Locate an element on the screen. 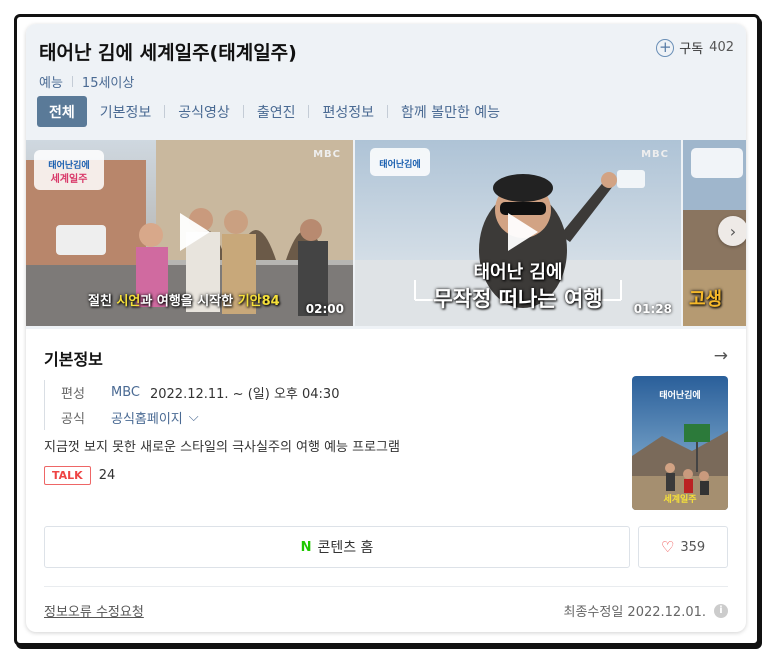 The width and height of the screenshot is (778, 663). tab-all: 전체 is located at coordinates (62, 111).